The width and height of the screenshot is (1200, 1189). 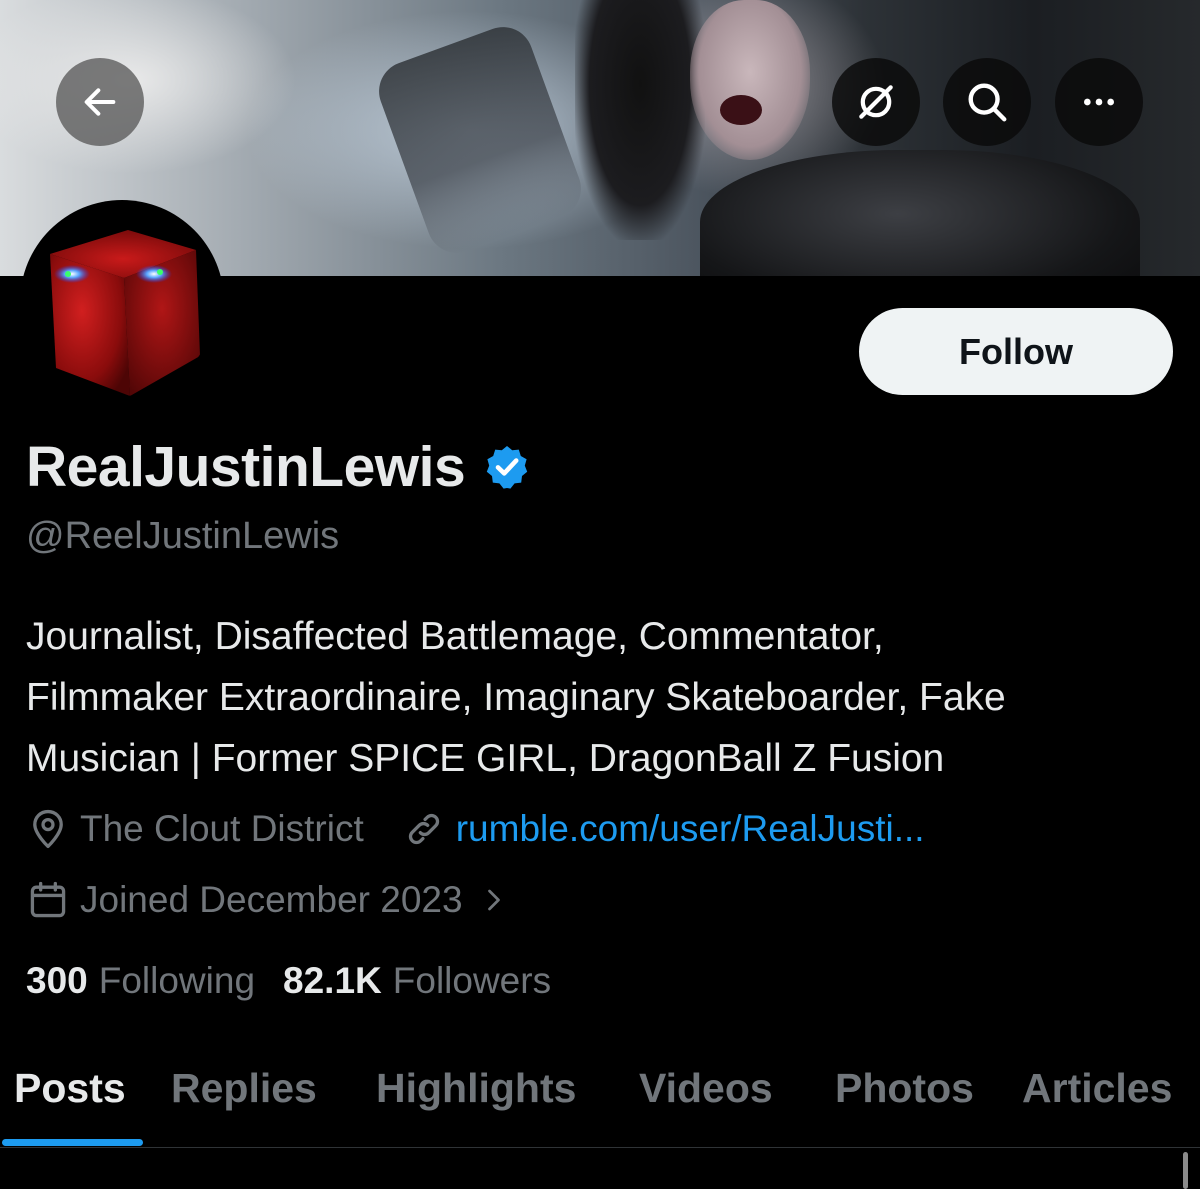 I want to click on more-horizontal-icon, so click(x=1099, y=102).